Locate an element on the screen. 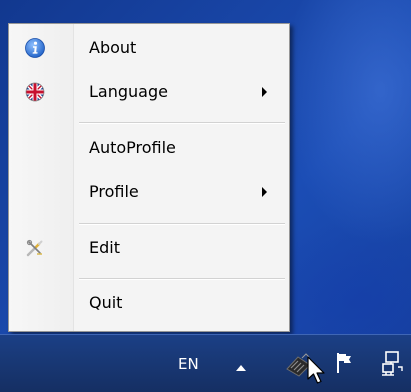  menu-item-profile: Profile is located at coordinates (149, 192).